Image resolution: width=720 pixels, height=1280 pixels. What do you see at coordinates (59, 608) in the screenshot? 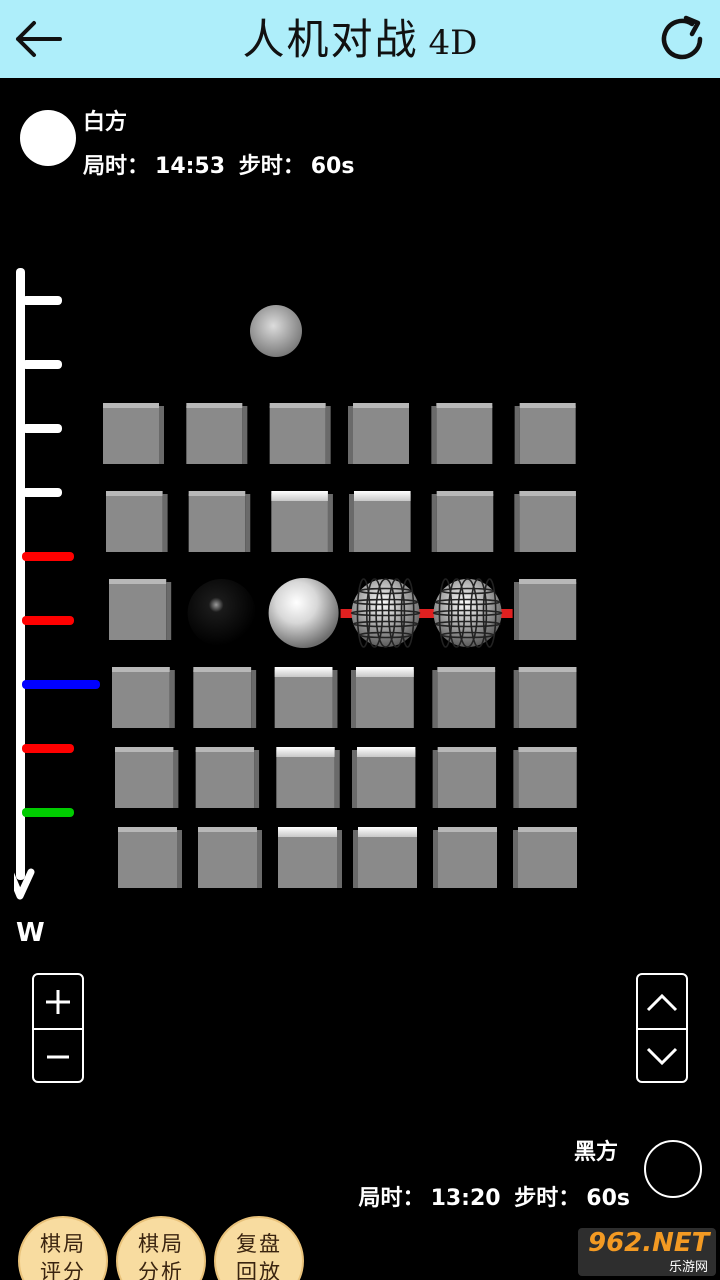
I see `dimension-ruler: W` at bounding box center [59, 608].